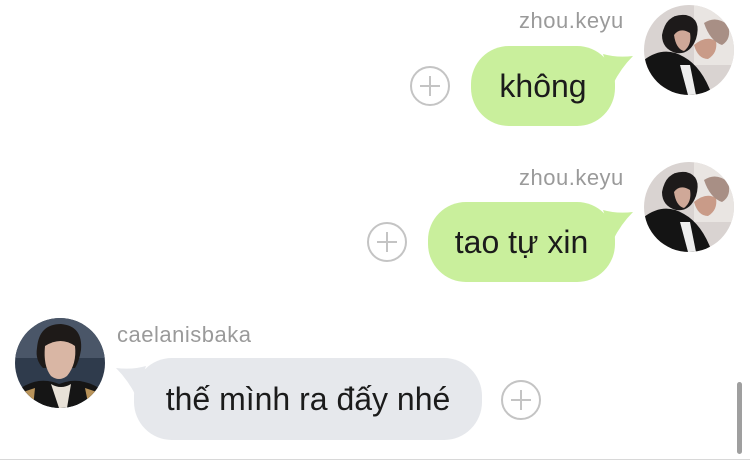 The width and height of the screenshot is (750, 463). Describe the element at coordinates (543, 85) in the screenshot. I see `message-text: không` at that location.